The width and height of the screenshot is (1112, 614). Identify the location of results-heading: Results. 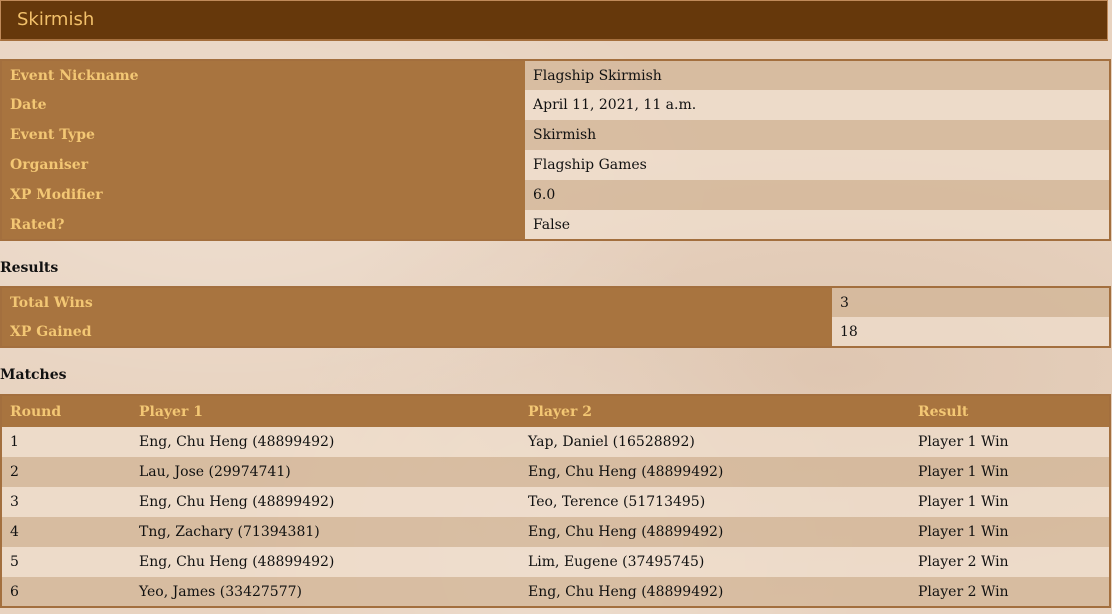
(29, 268).